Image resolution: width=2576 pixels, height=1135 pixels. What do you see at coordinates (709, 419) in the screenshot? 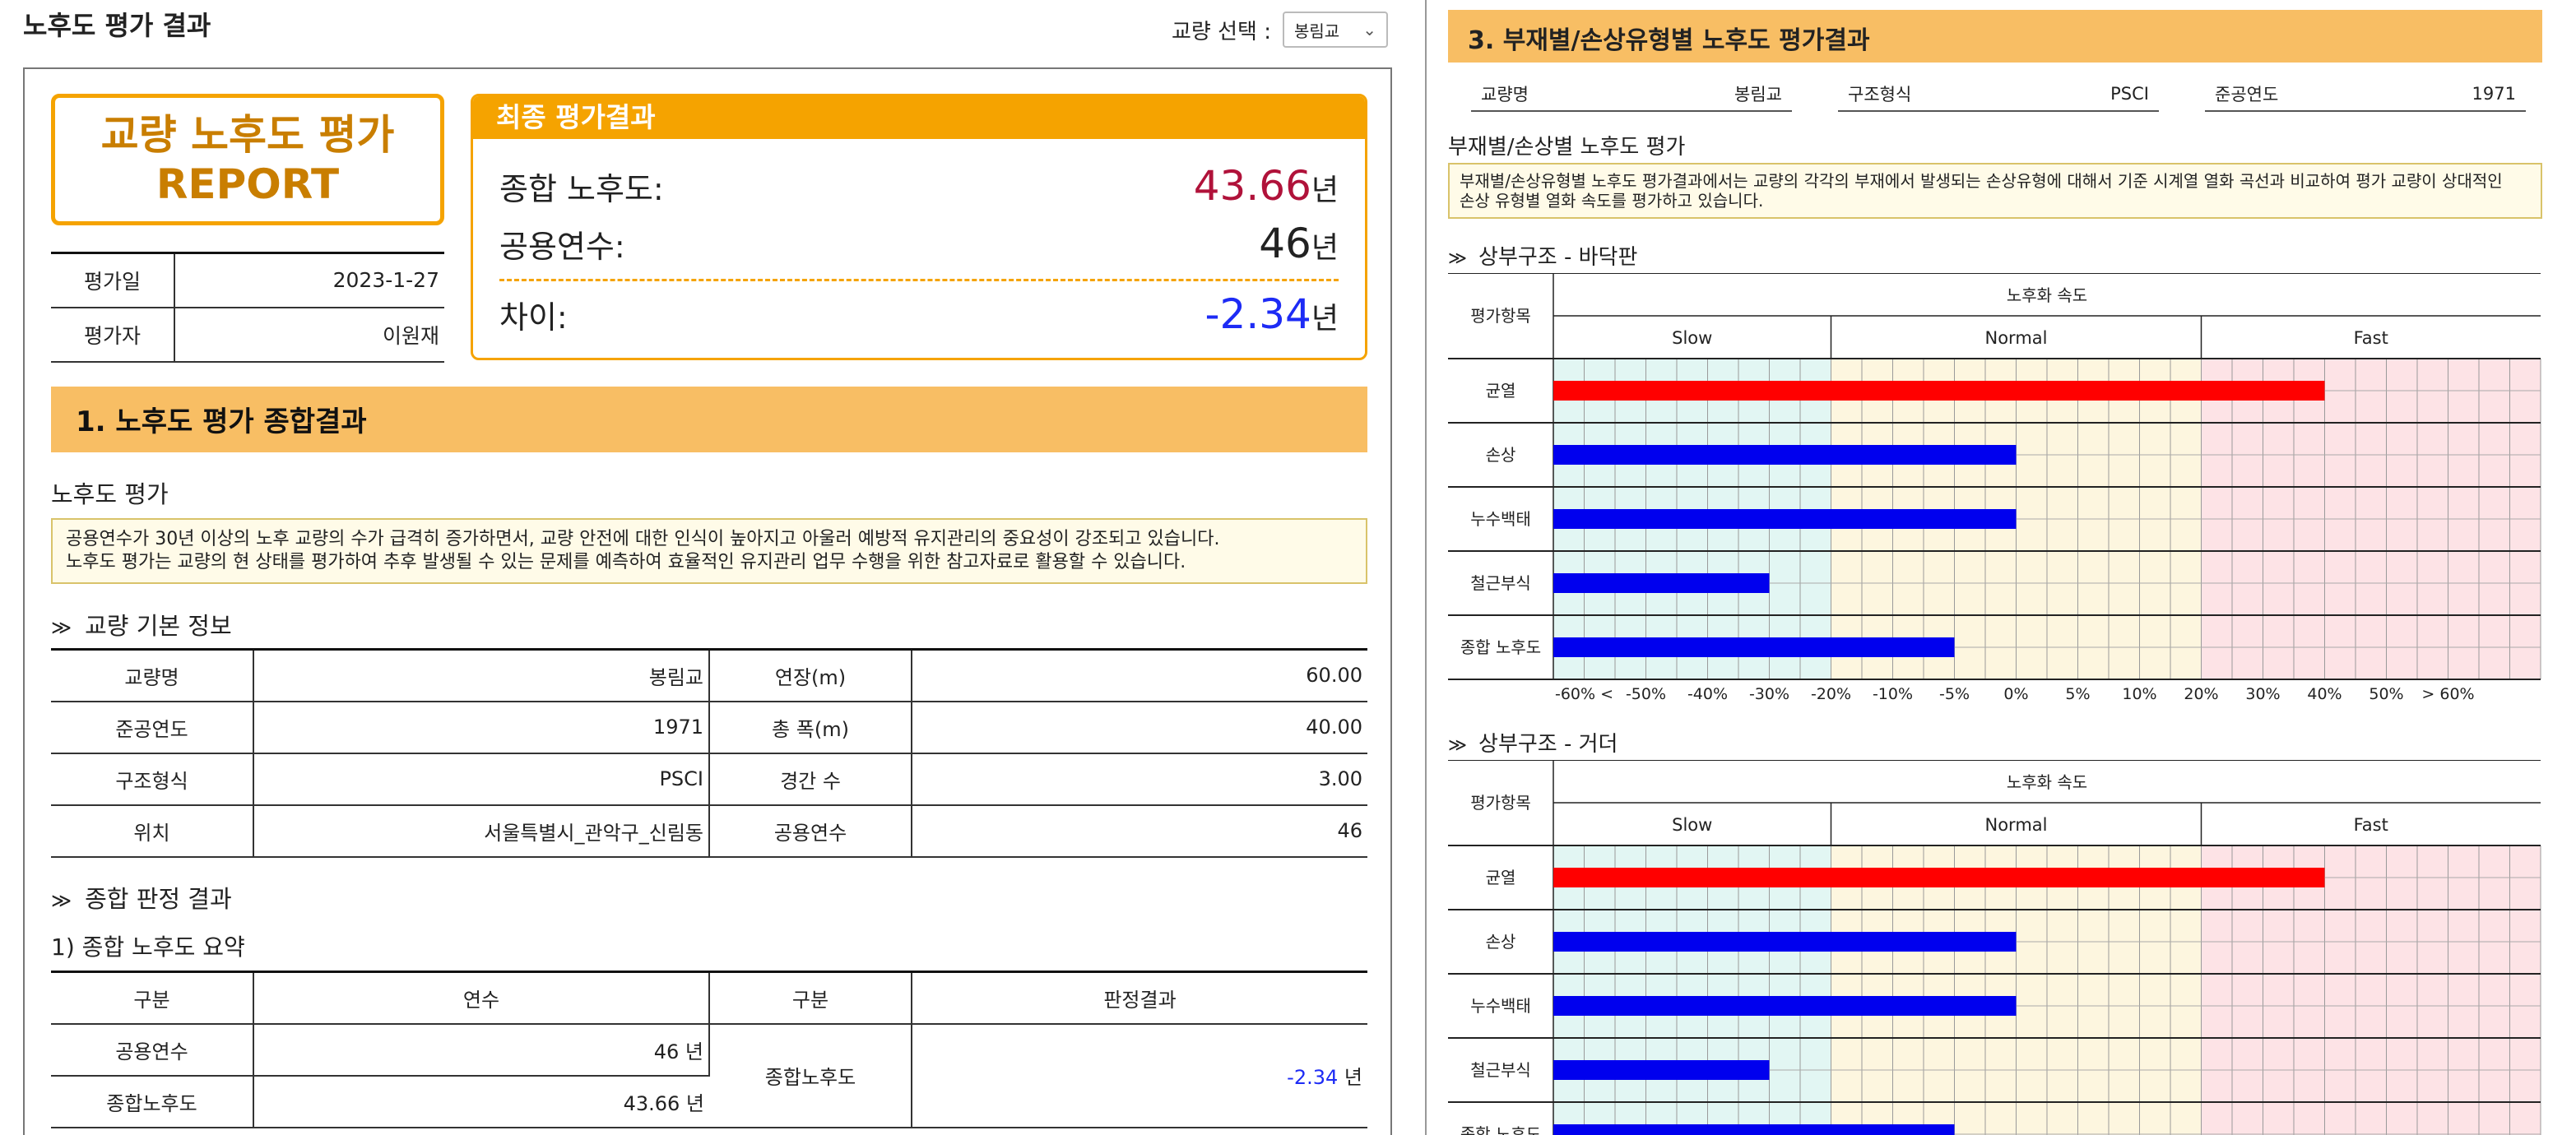
I see `section1-title: 1. 노후도 평가 종합결과` at bounding box center [709, 419].